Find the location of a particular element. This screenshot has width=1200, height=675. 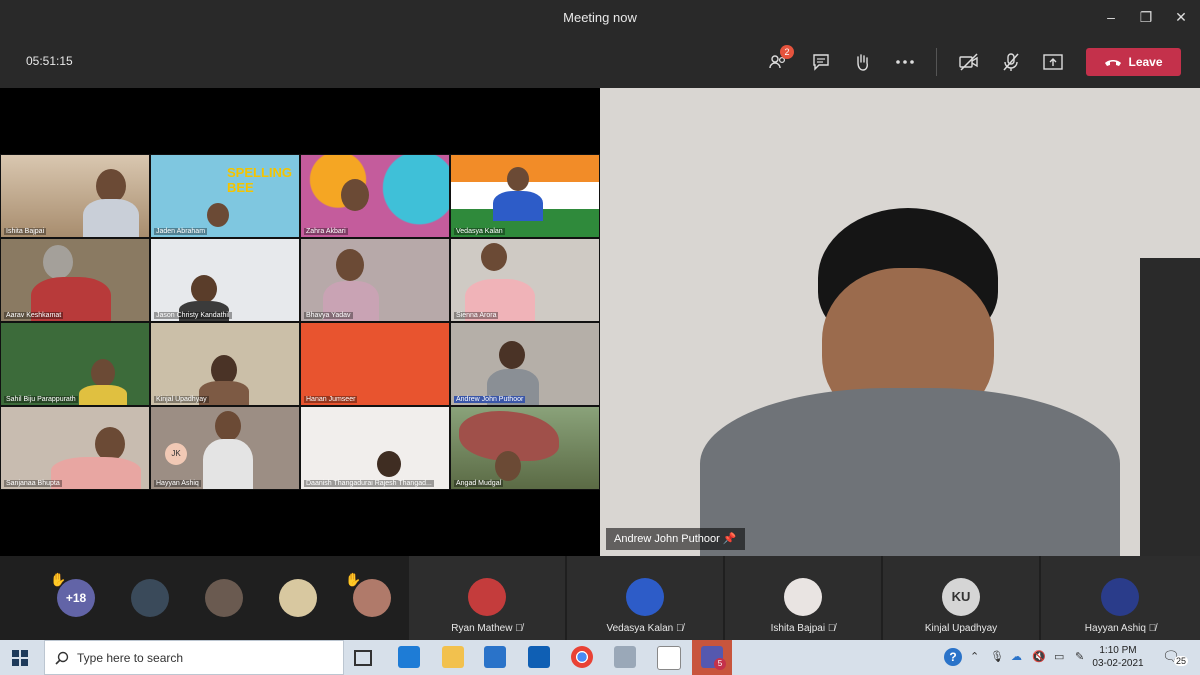

app-icon is located at coordinates (625, 657).